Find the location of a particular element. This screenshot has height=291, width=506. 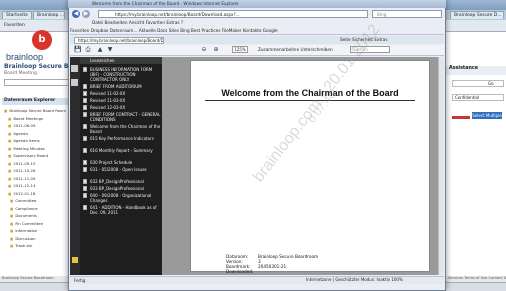

bookmarks-header: Lesezeichen is located at coordinates (121, 60).